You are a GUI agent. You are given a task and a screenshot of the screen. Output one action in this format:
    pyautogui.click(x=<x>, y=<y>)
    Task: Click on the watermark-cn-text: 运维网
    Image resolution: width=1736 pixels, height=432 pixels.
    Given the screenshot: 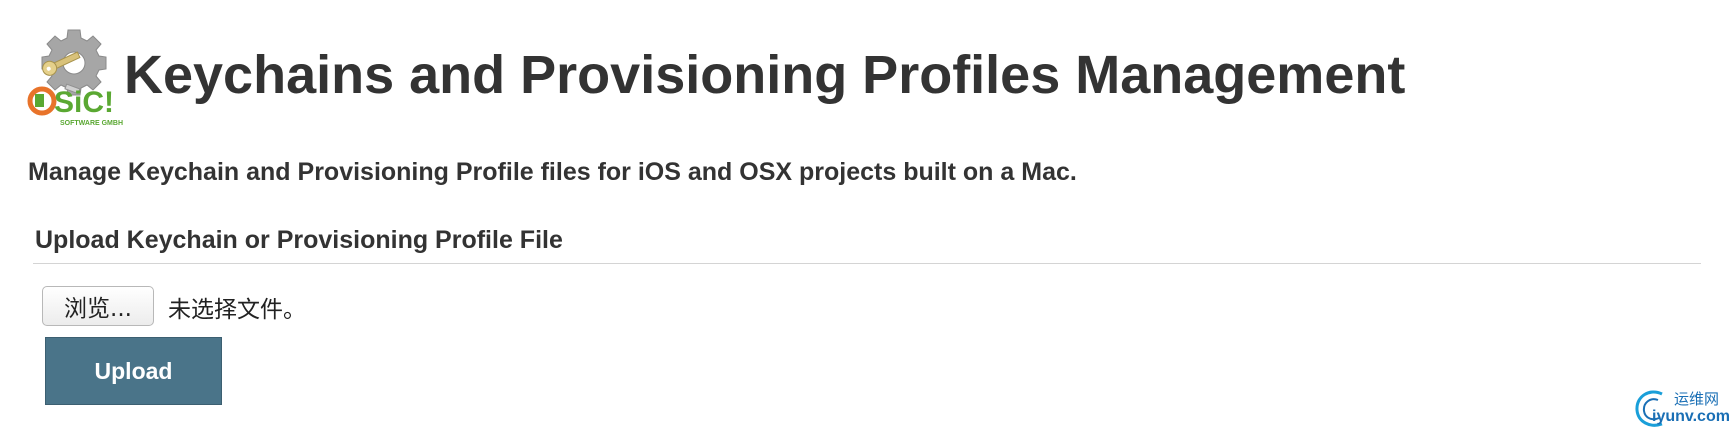 What is the action you would take?
    pyautogui.click(x=1697, y=399)
    